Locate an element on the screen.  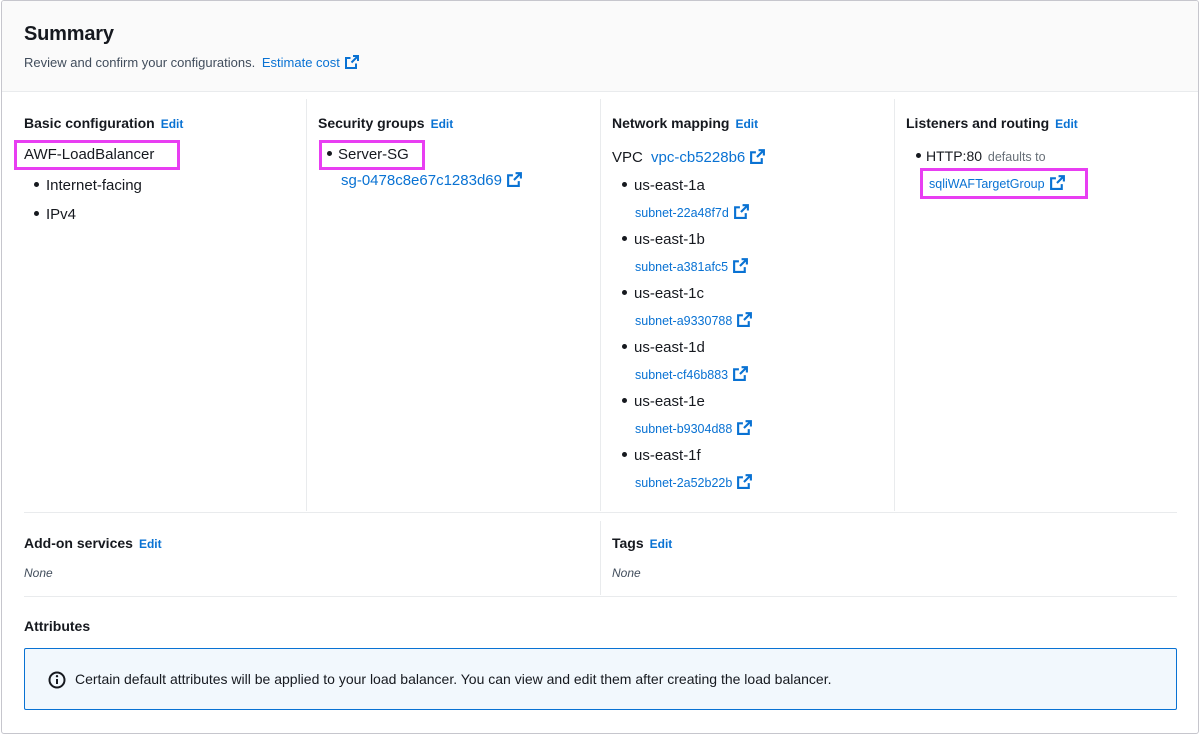
list-item: us-east-1b is located at coordinates (663, 239).